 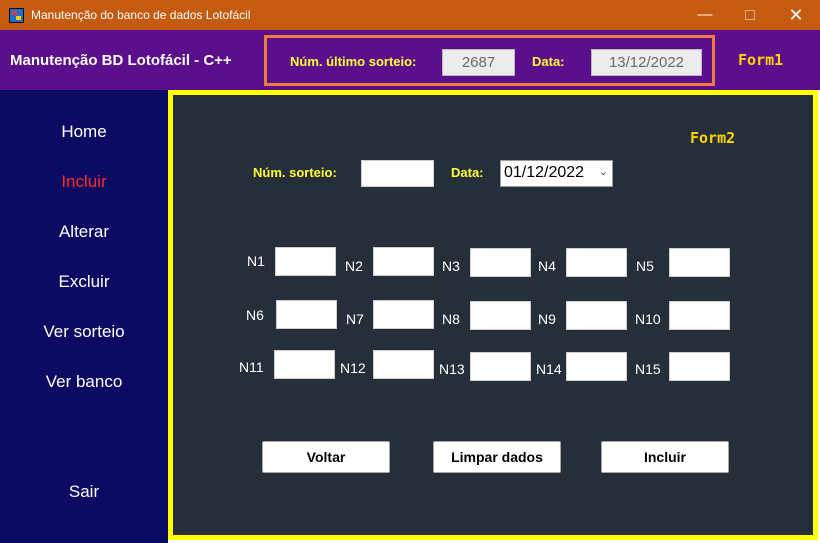 What do you see at coordinates (255, 315) in the screenshot?
I see `number-label-n6: N6` at bounding box center [255, 315].